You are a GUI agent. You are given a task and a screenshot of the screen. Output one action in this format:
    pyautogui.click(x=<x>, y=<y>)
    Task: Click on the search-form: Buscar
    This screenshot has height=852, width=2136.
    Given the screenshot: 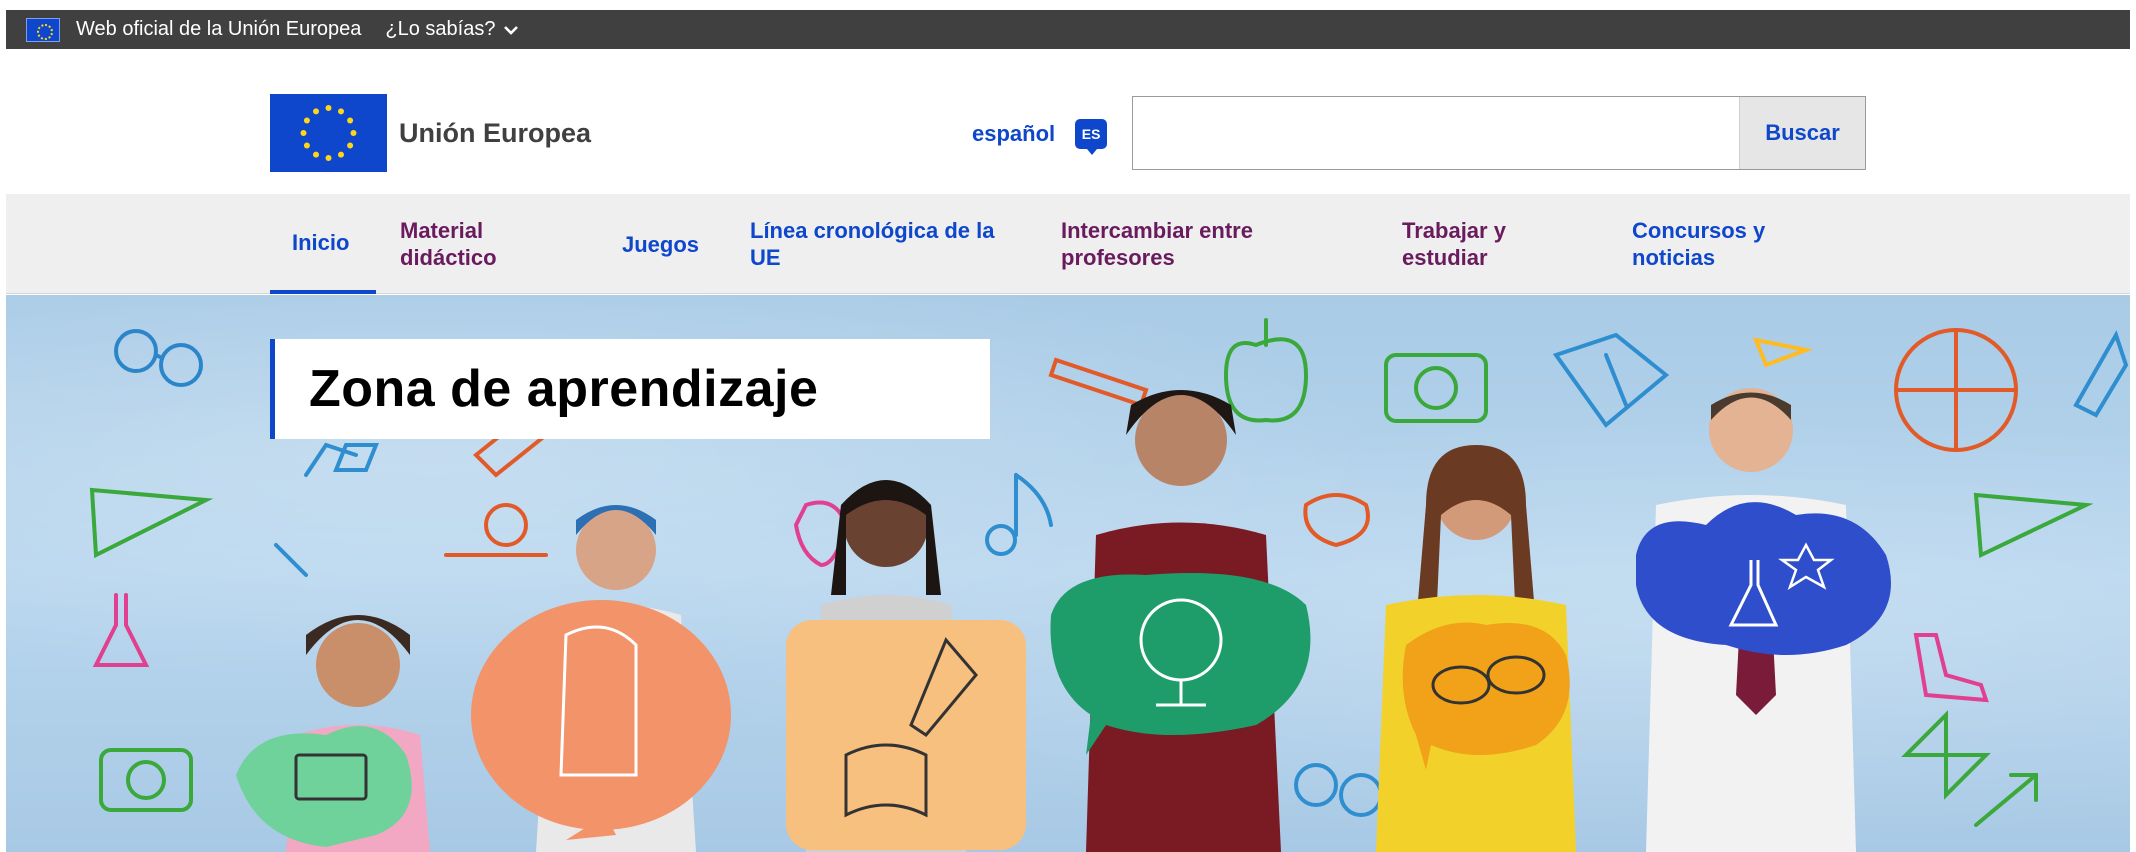 What is the action you would take?
    pyautogui.click(x=1499, y=133)
    